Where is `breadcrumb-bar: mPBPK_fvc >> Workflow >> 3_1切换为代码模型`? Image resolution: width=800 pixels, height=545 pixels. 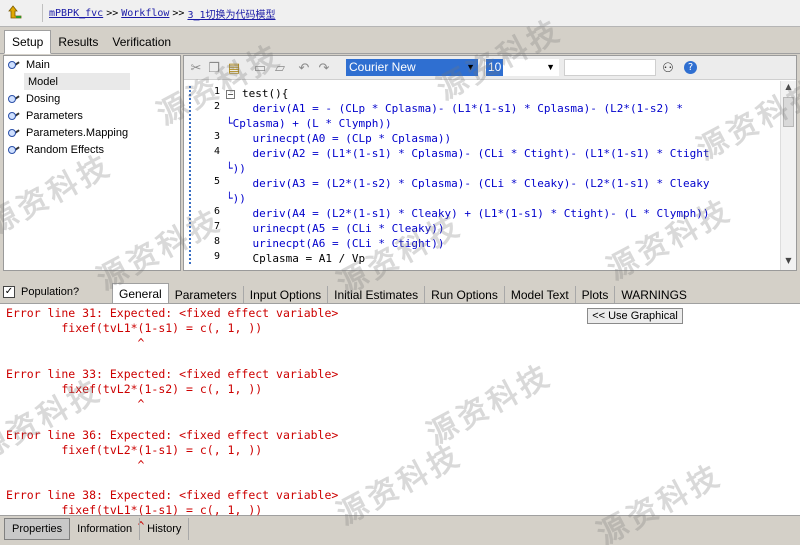
breadcrumb-bar: mPBPK_fvc >> Workflow >> 3_1切换为代码模型 is located at coordinates (400, 13).